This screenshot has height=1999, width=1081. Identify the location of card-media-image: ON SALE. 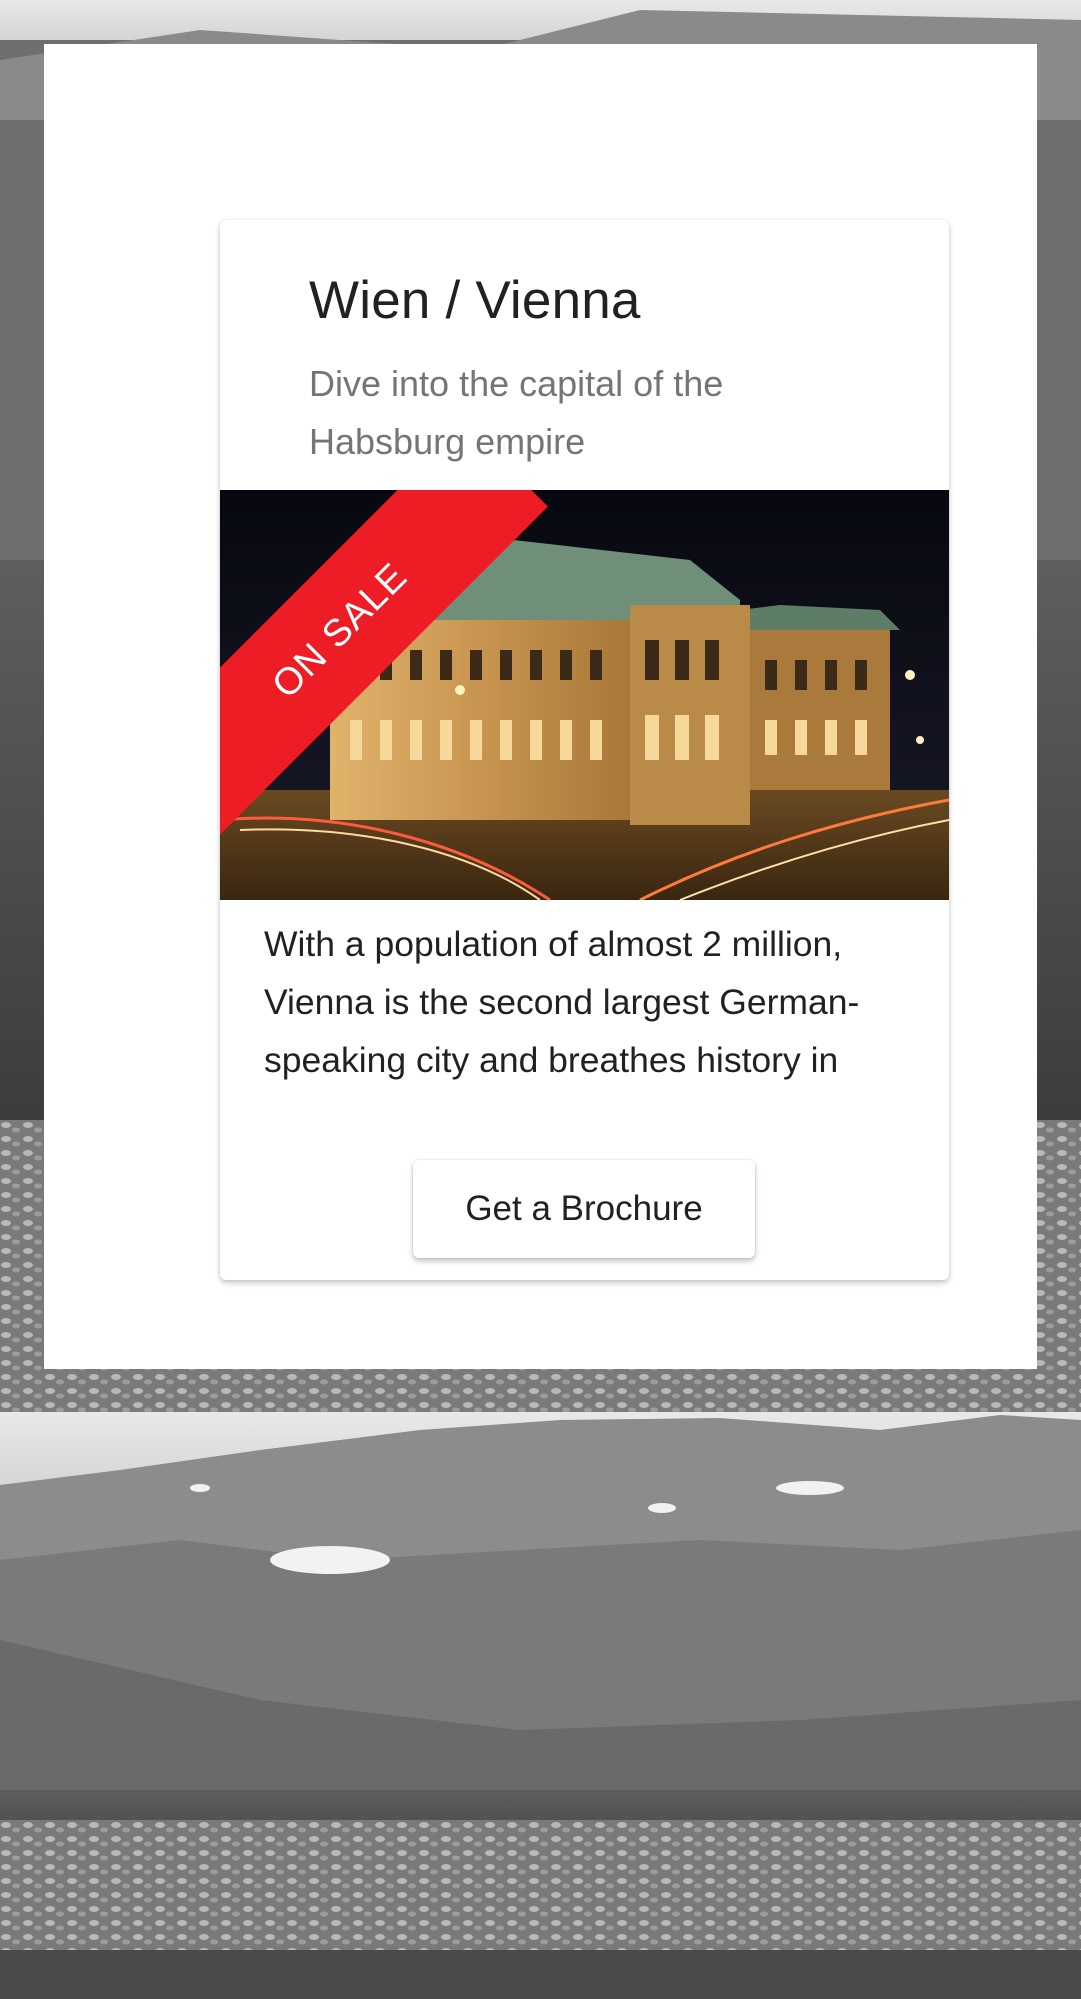
(584, 695).